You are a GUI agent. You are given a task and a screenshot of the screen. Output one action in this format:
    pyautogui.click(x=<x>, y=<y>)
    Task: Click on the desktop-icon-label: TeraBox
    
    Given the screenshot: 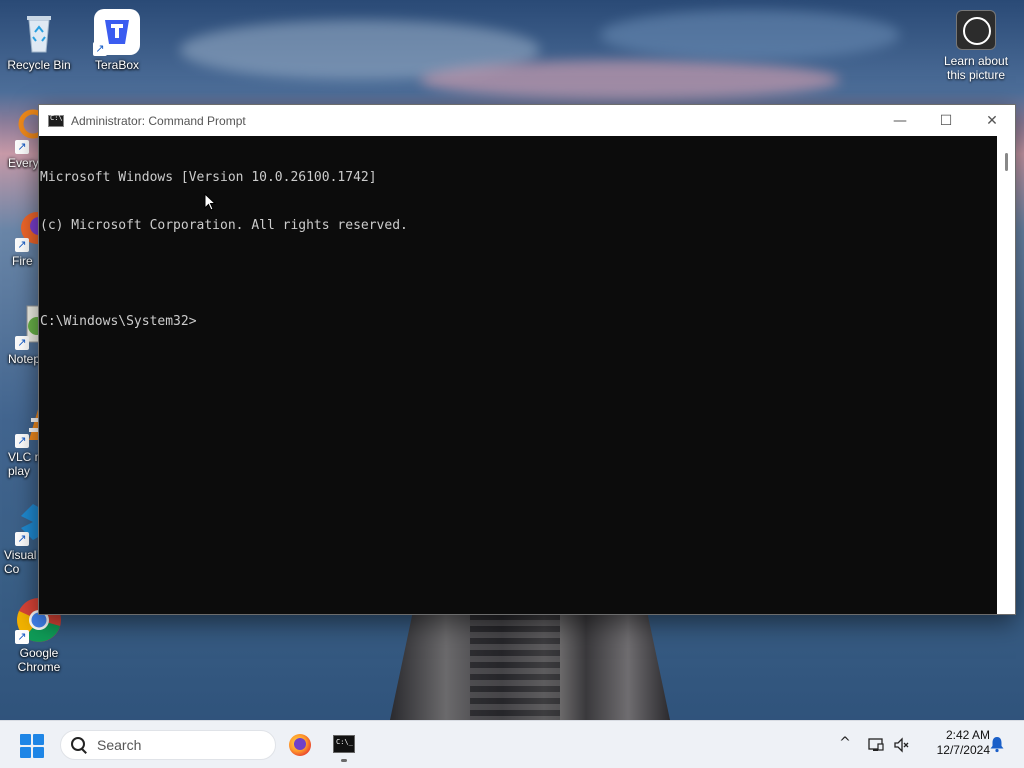 What is the action you would take?
    pyautogui.click(x=117, y=65)
    